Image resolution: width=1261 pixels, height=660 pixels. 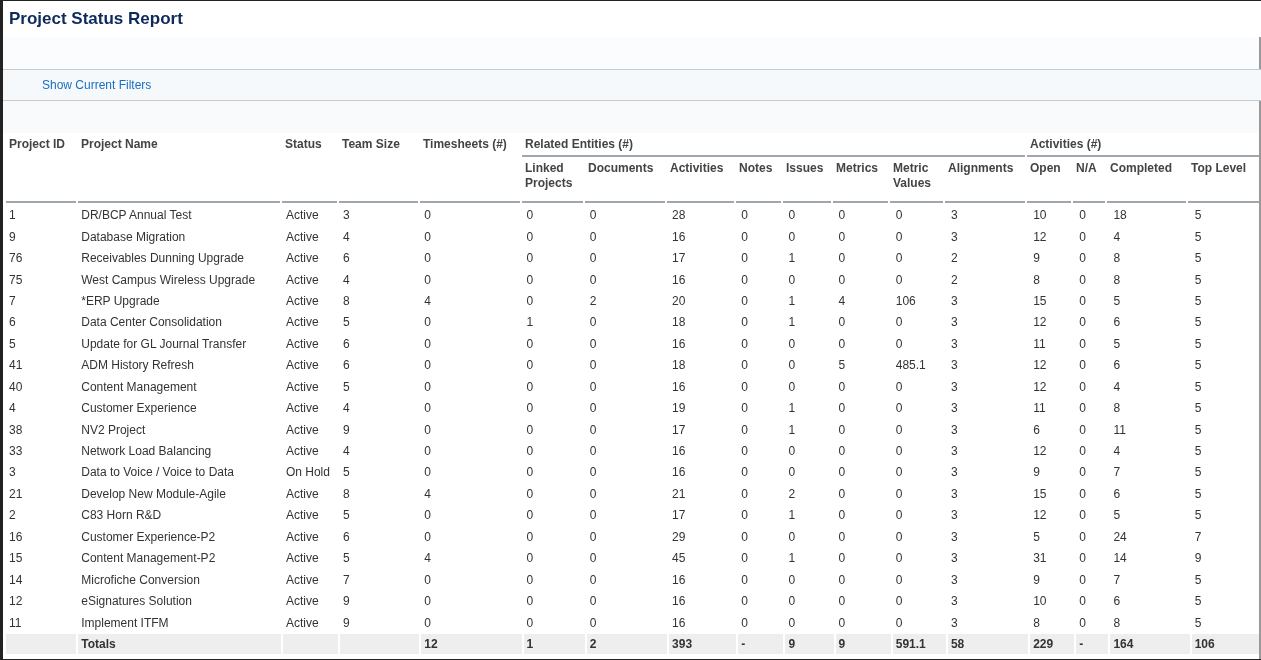 What do you see at coordinates (378, 168) in the screenshot?
I see `column-header: Team Size` at bounding box center [378, 168].